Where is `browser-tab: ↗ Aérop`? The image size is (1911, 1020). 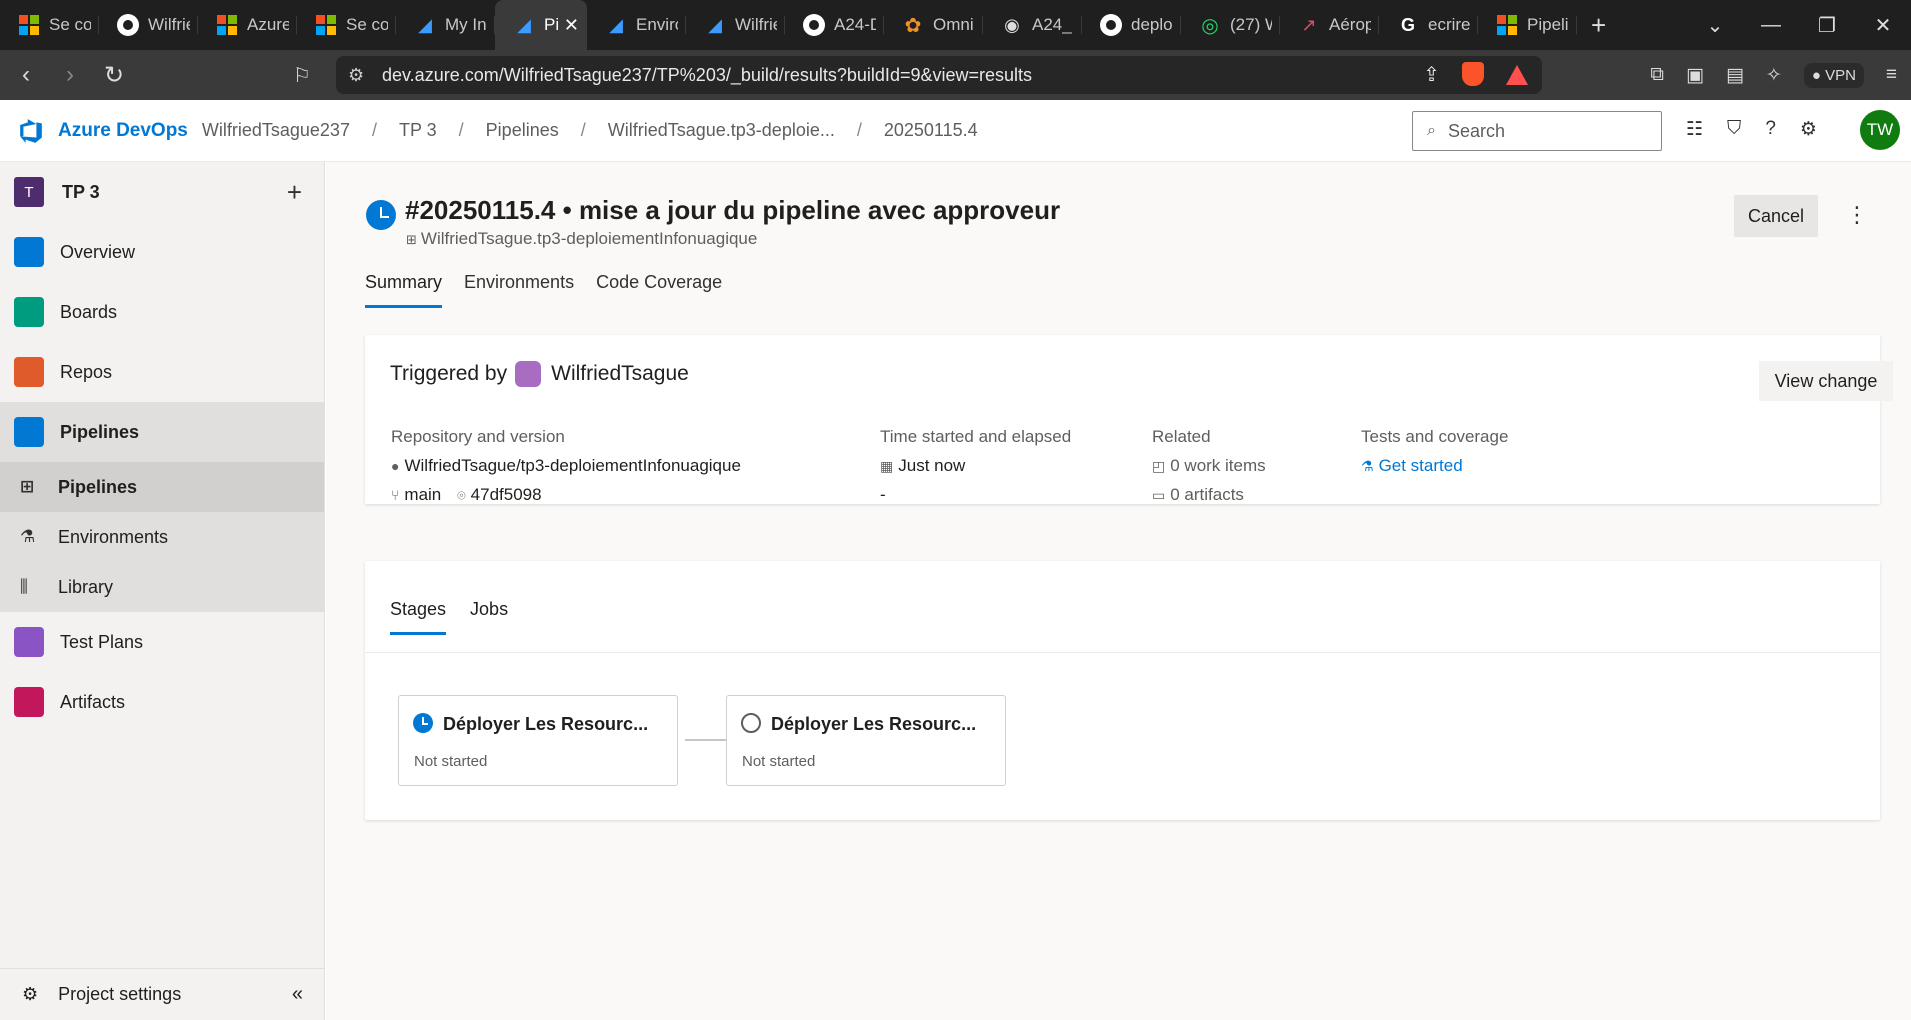 browser-tab: ↗ Aérop is located at coordinates (1329, 25).